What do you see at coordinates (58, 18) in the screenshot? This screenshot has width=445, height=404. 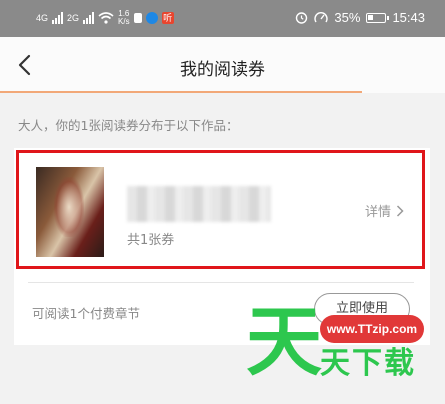 I see `signal-icon` at bounding box center [58, 18].